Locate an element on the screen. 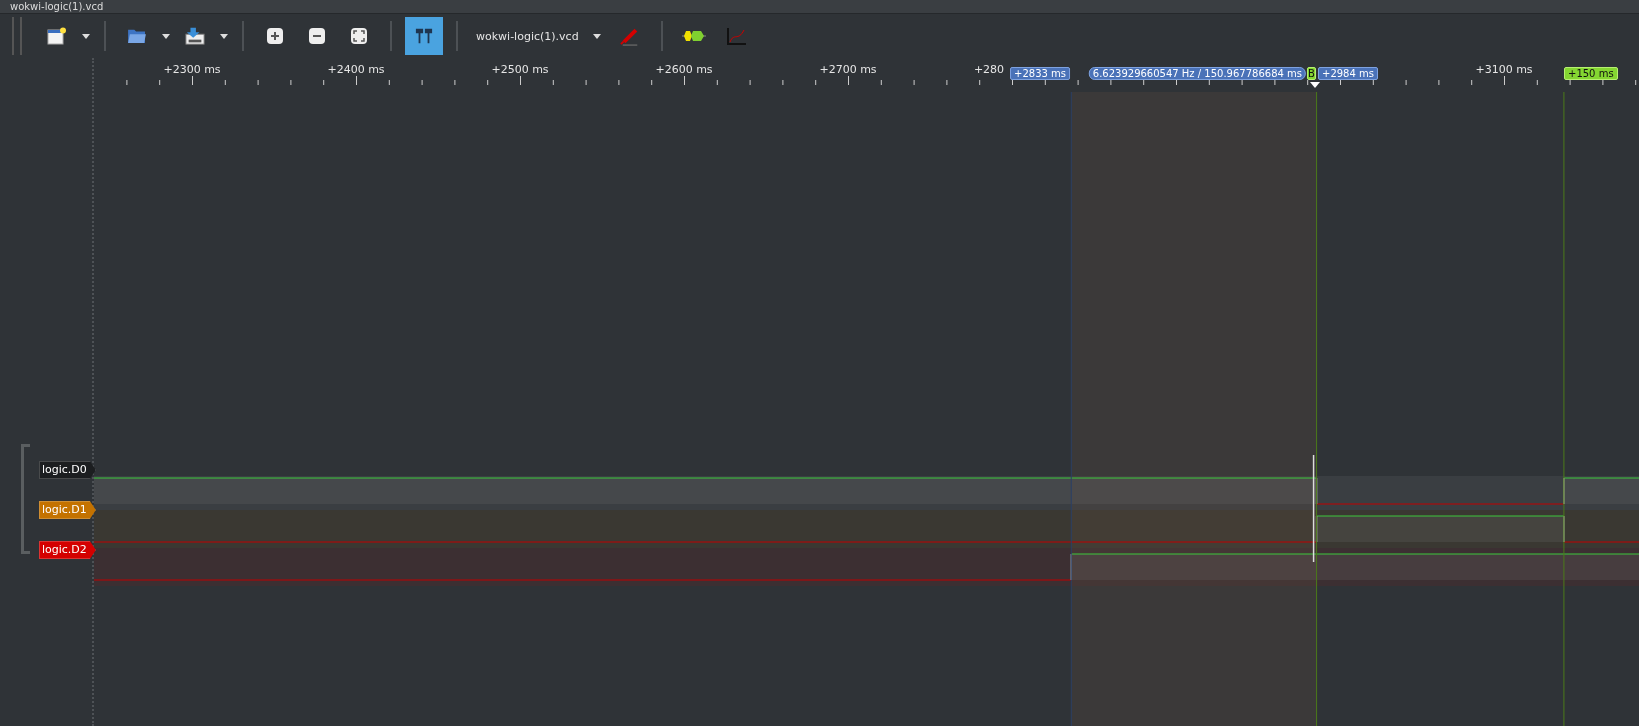  marker-label: +150 ms is located at coordinates (1591, 73).